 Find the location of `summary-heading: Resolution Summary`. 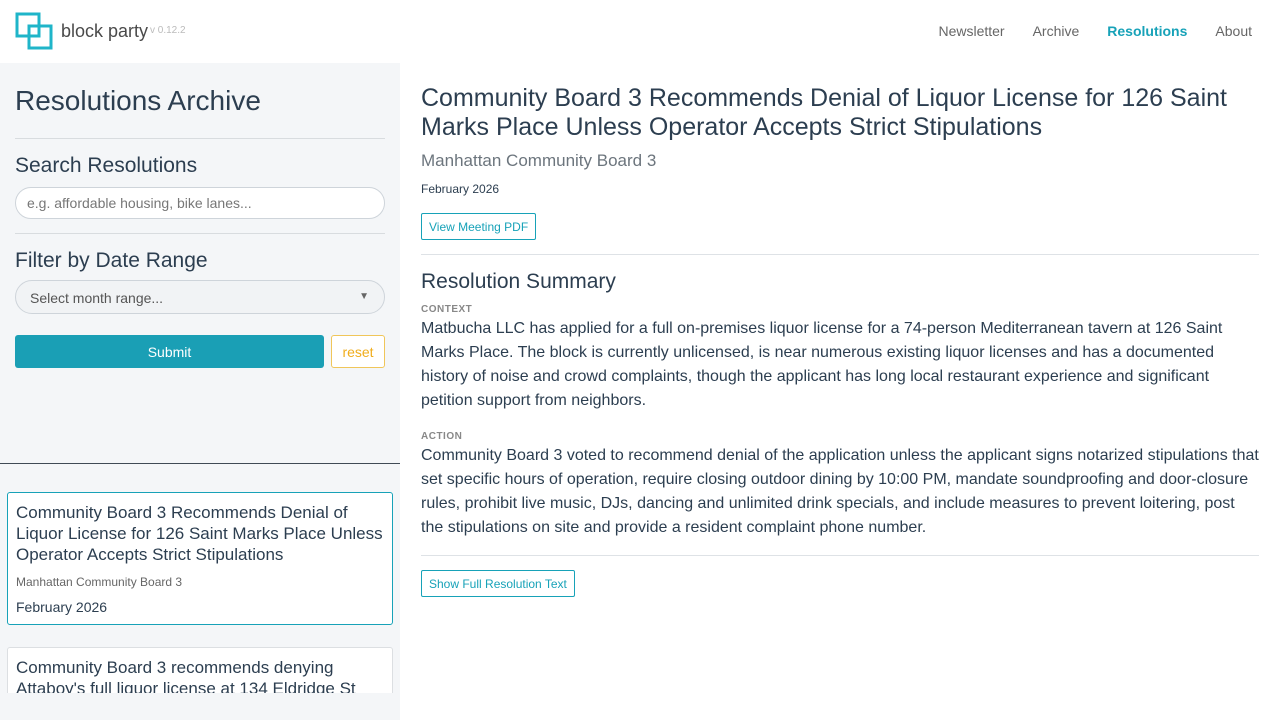

summary-heading: Resolution Summary is located at coordinates (518, 281).